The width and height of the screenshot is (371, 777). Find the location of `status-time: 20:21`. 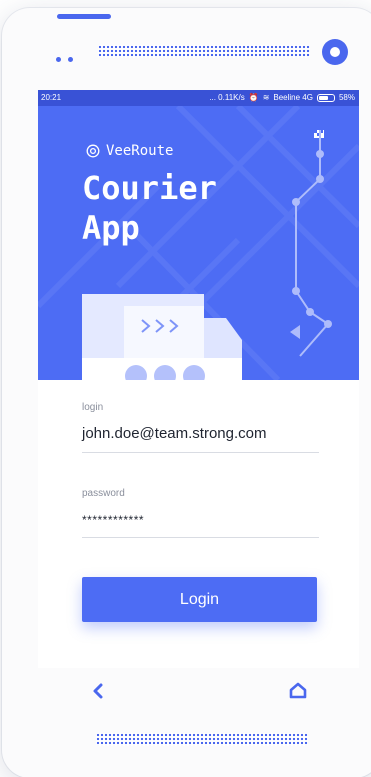

status-time: 20:21 is located at coordinates (51, 97).